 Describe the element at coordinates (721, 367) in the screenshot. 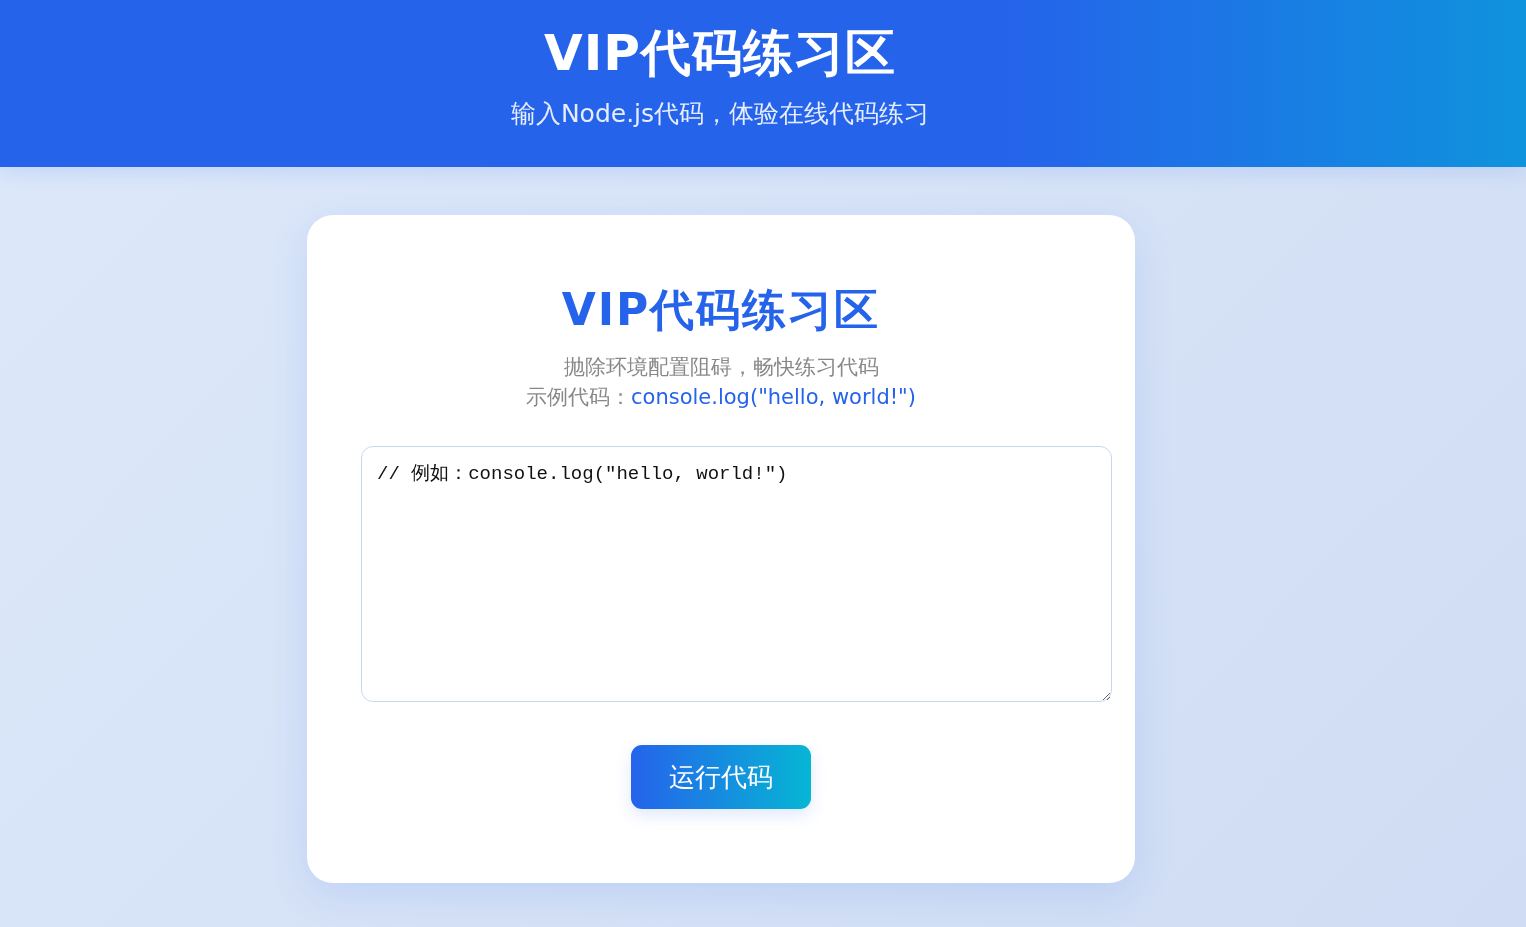

I see `card-tagline: 抛除环境配置阻碍，畅快练习代码` at that location.